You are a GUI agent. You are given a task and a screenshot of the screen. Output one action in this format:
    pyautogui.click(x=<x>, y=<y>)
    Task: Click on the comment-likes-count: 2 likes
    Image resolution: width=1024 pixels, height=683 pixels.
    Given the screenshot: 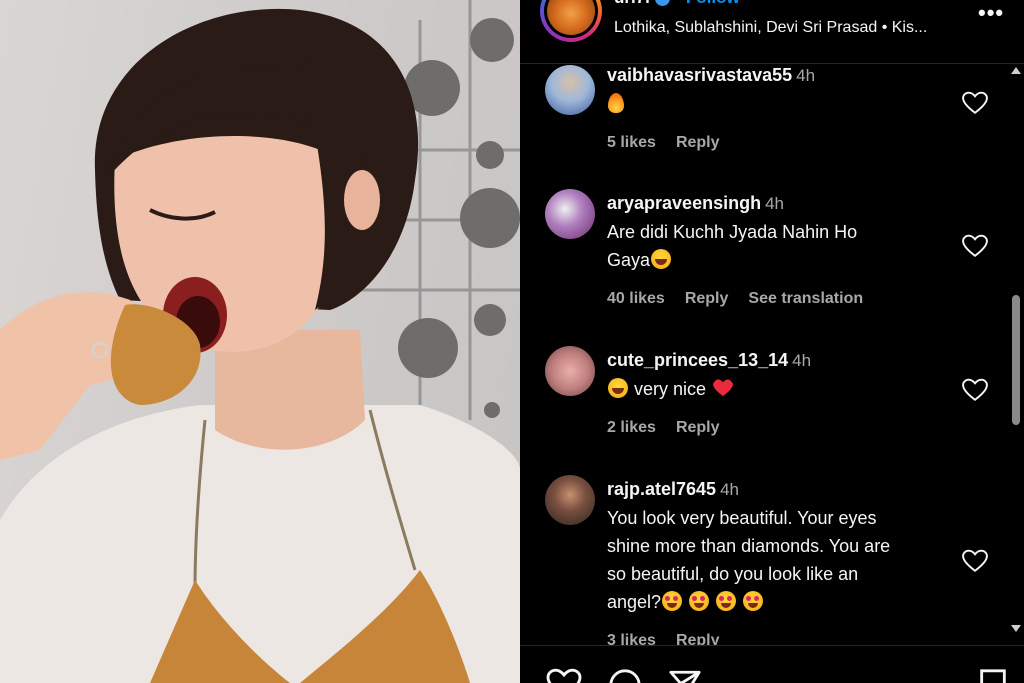 What is the action you would take?
    pyautogui.click(x=631, y=428)
    